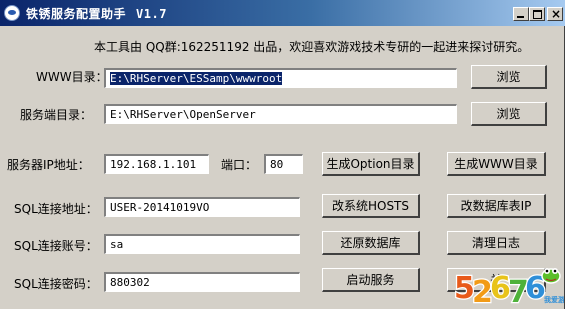 This screenshot has width=567, height=309. What do you see at coordinates (202, 244) in the screenshot?
I see `sql-account-input: sa` at bounding box center [202, 244].